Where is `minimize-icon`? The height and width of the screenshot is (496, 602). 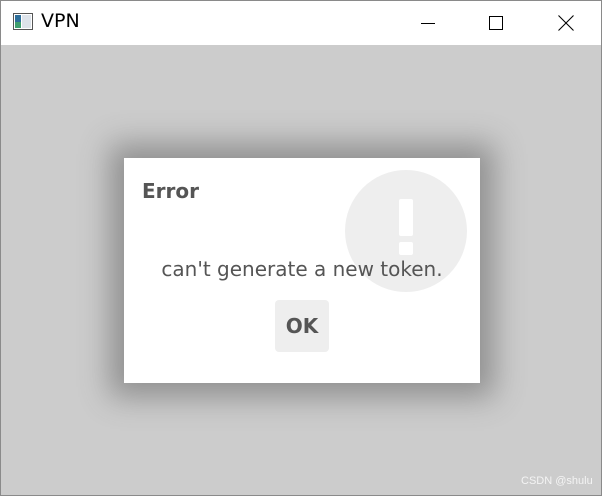
minimize-icon is located at coordinates (428, 23).